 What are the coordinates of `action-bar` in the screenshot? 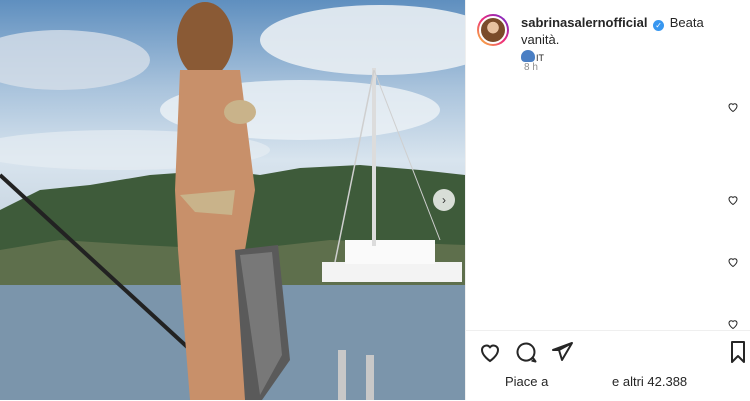 It's located at (607, 365).